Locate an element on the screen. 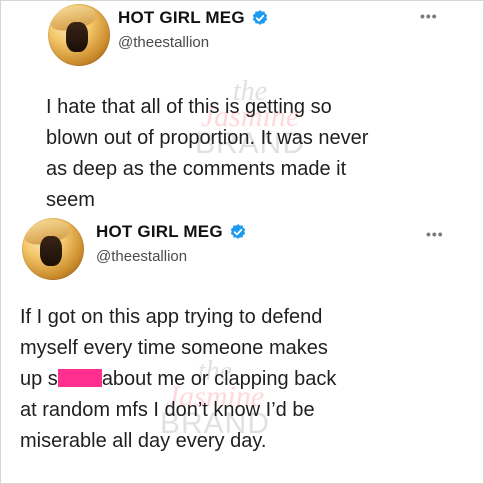 This screenshot has width=484, height=484. censor-block is located at coordinates (79, 378).